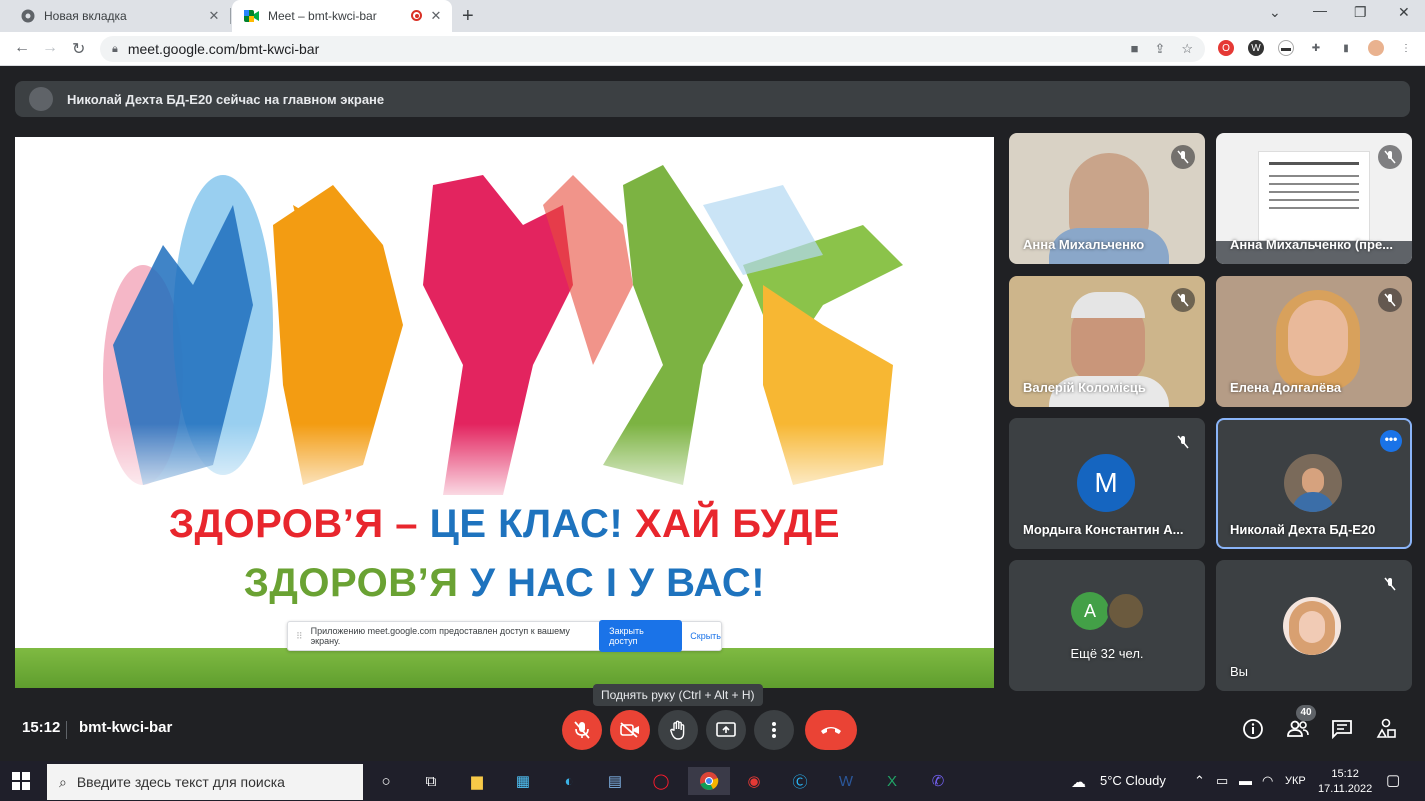 The image size is (1425, 801). Describe the element at coordinates (846, 781) in the screenshot. I see `word-icon: W` at that location.